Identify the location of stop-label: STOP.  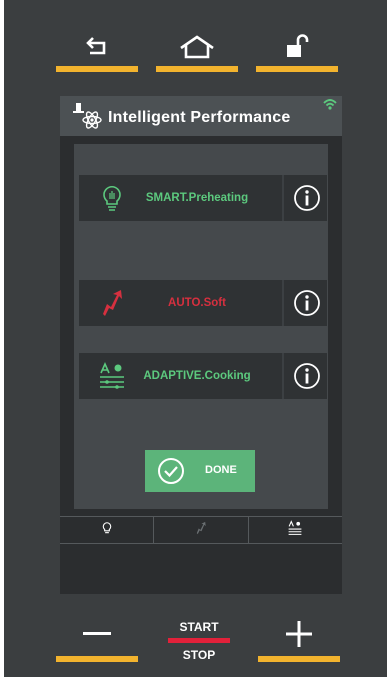
(199, 655).